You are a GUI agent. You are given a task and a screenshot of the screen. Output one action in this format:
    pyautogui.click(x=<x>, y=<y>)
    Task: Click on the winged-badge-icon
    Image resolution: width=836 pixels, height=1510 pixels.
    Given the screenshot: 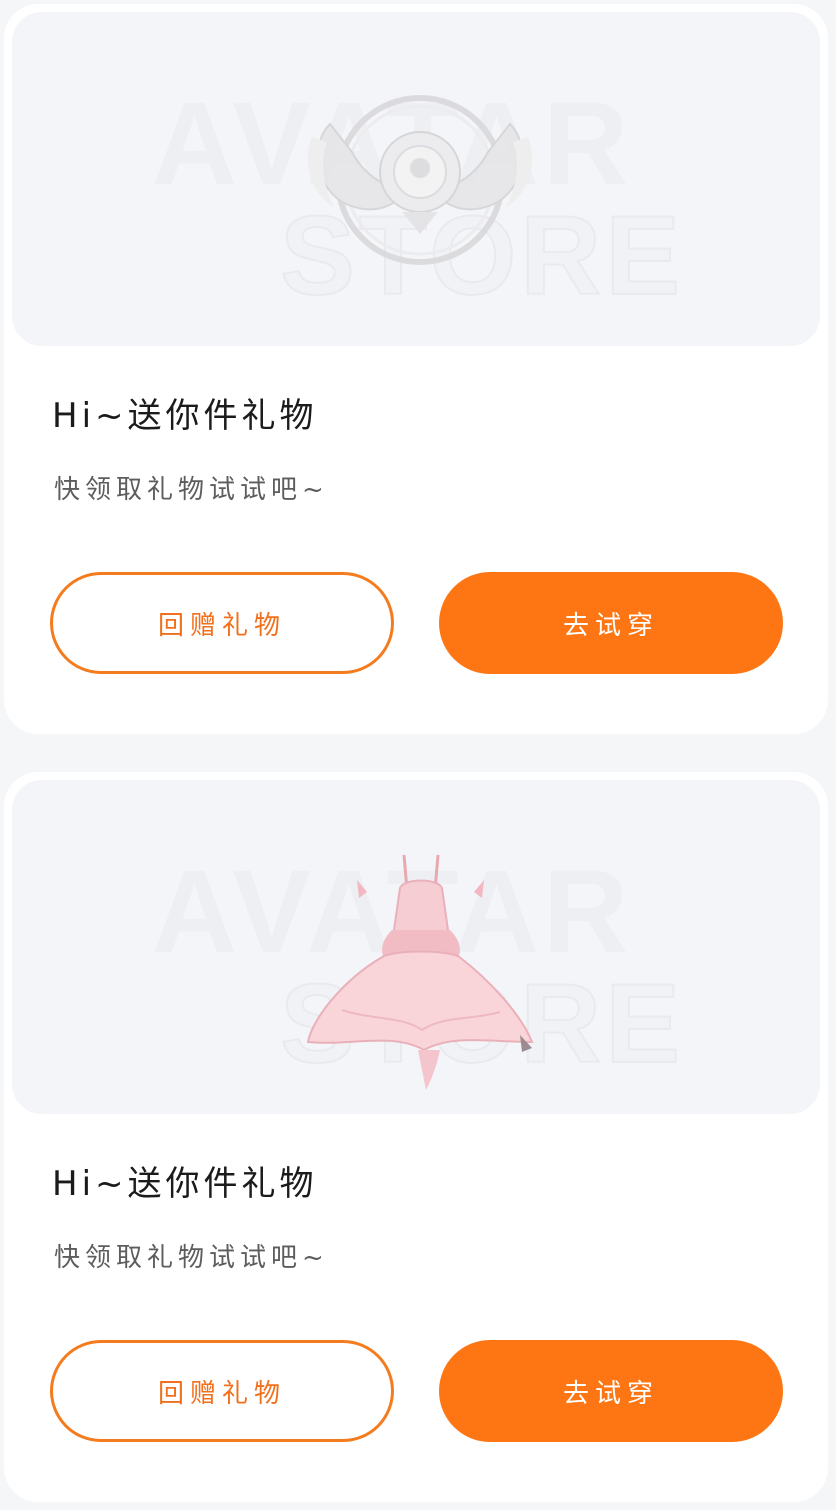 What is the action you would take?
    pyautogui.click(x=420, y=180)
    